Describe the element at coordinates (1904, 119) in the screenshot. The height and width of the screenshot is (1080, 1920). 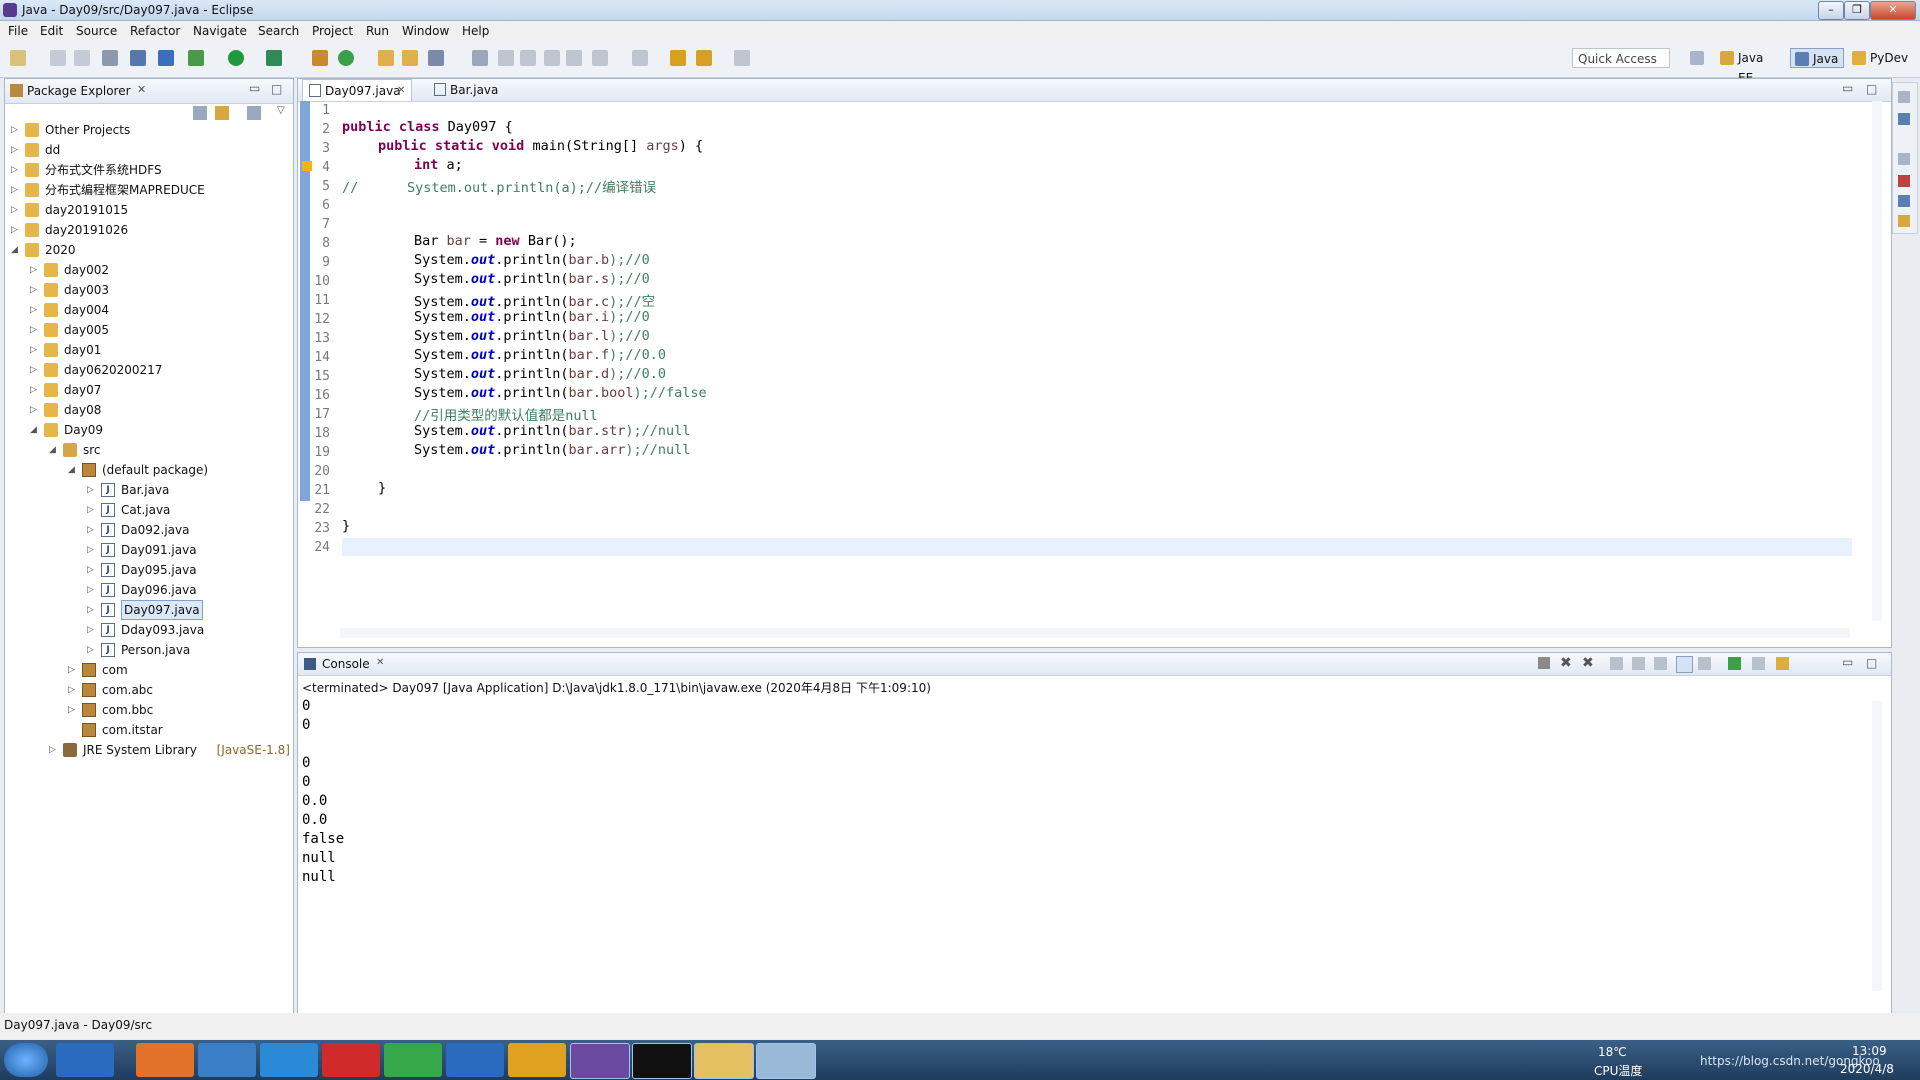
I see `outline-icon` at that location.